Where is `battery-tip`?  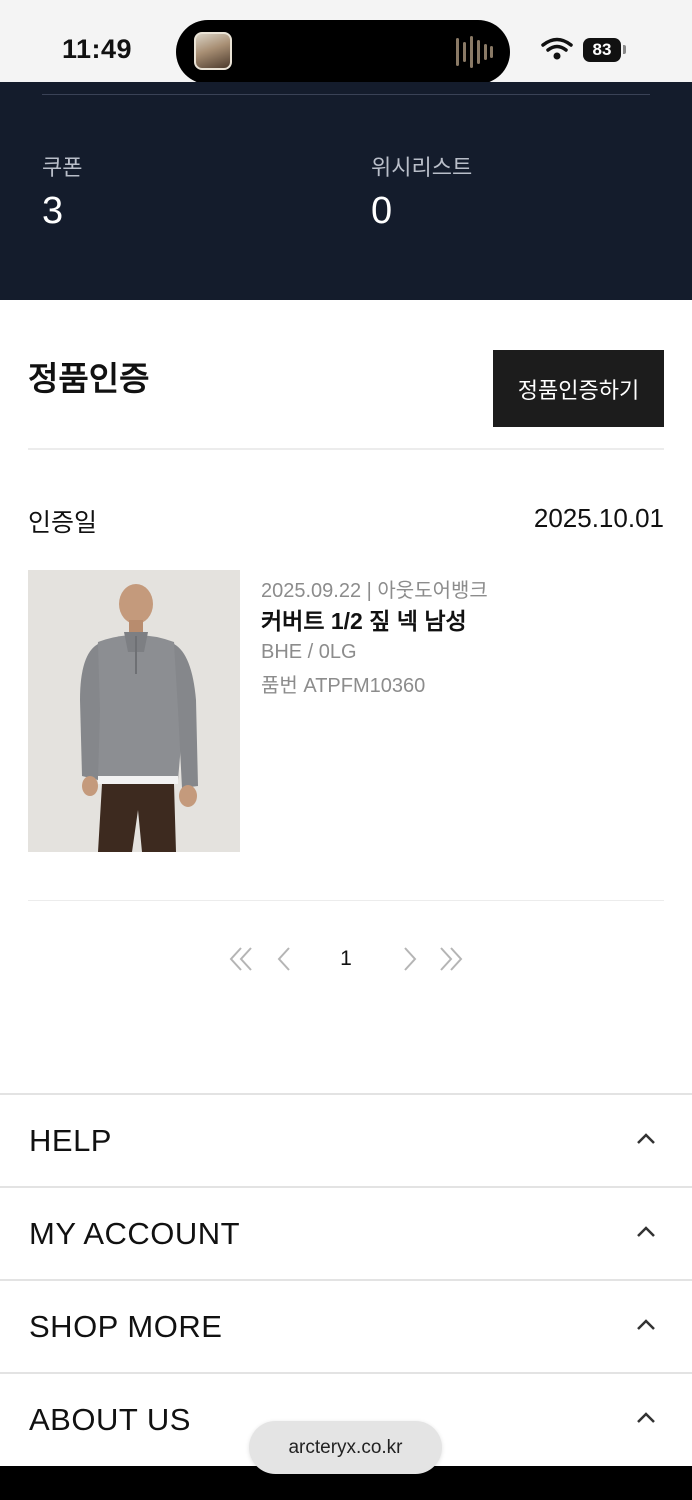 battery-tip is located at coordinates (624, 49).